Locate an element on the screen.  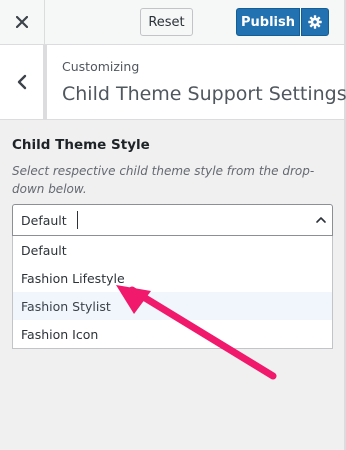
publish-button: Publish is located at coordinates (268, 22).